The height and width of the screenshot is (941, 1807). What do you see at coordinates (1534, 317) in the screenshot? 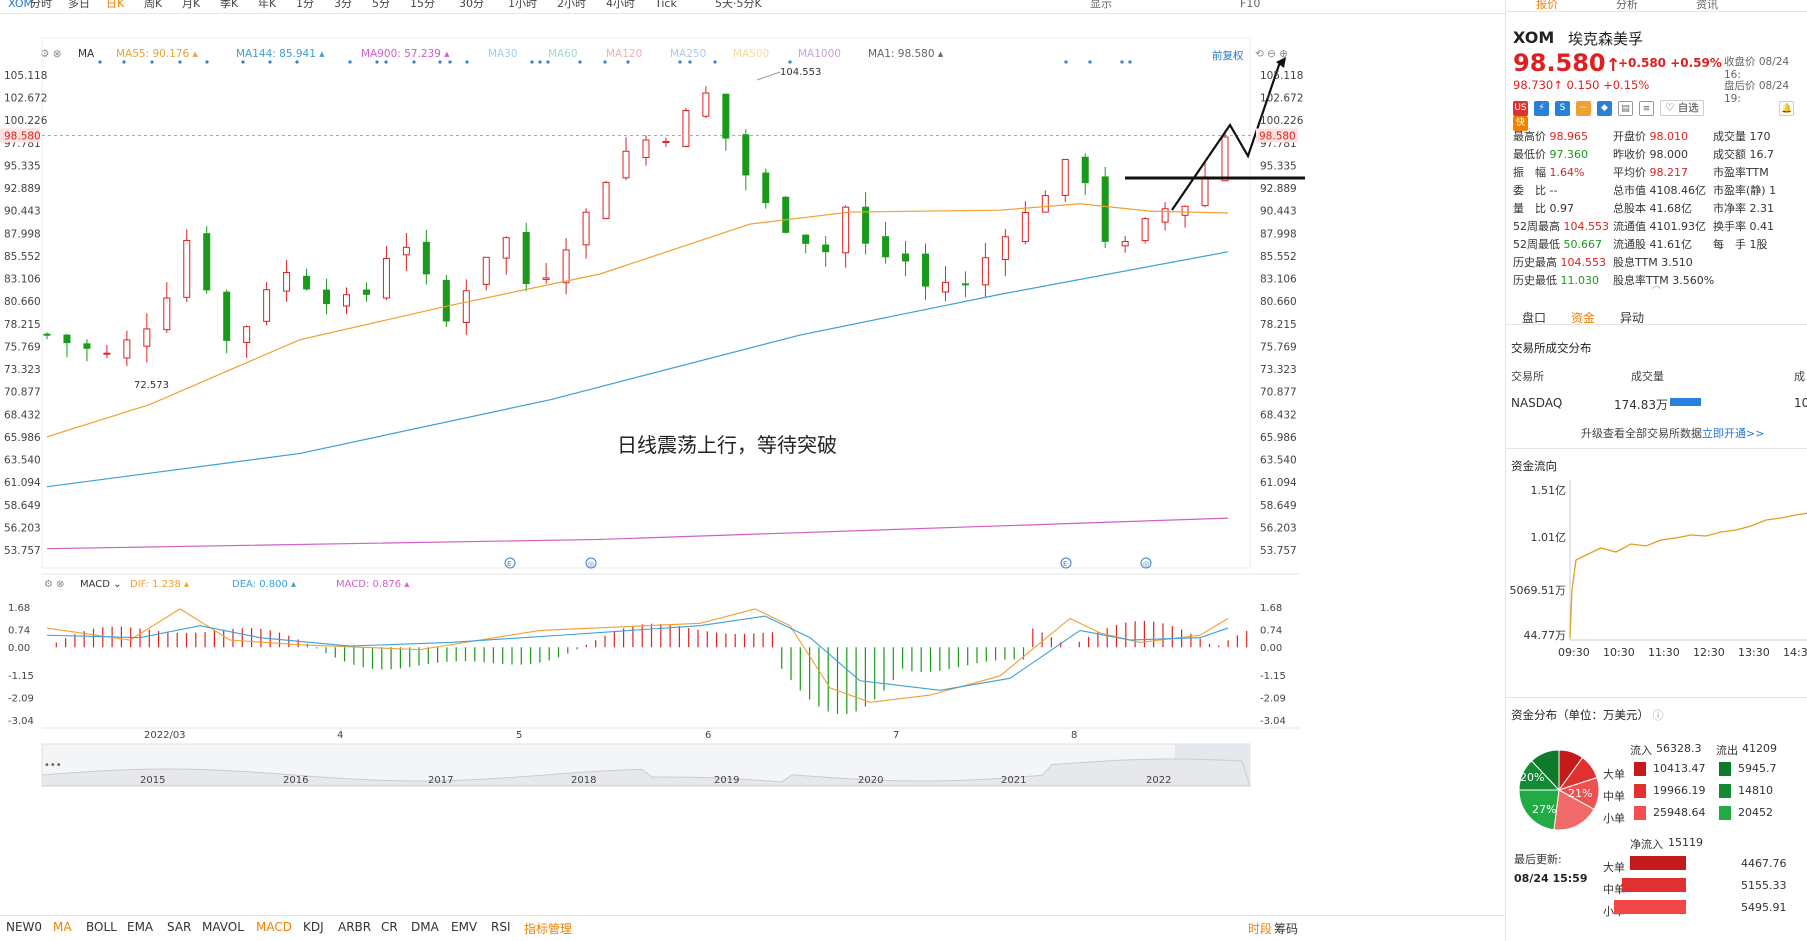
I see `subtab-0: 盘口` at bounding box center [1534, 317].